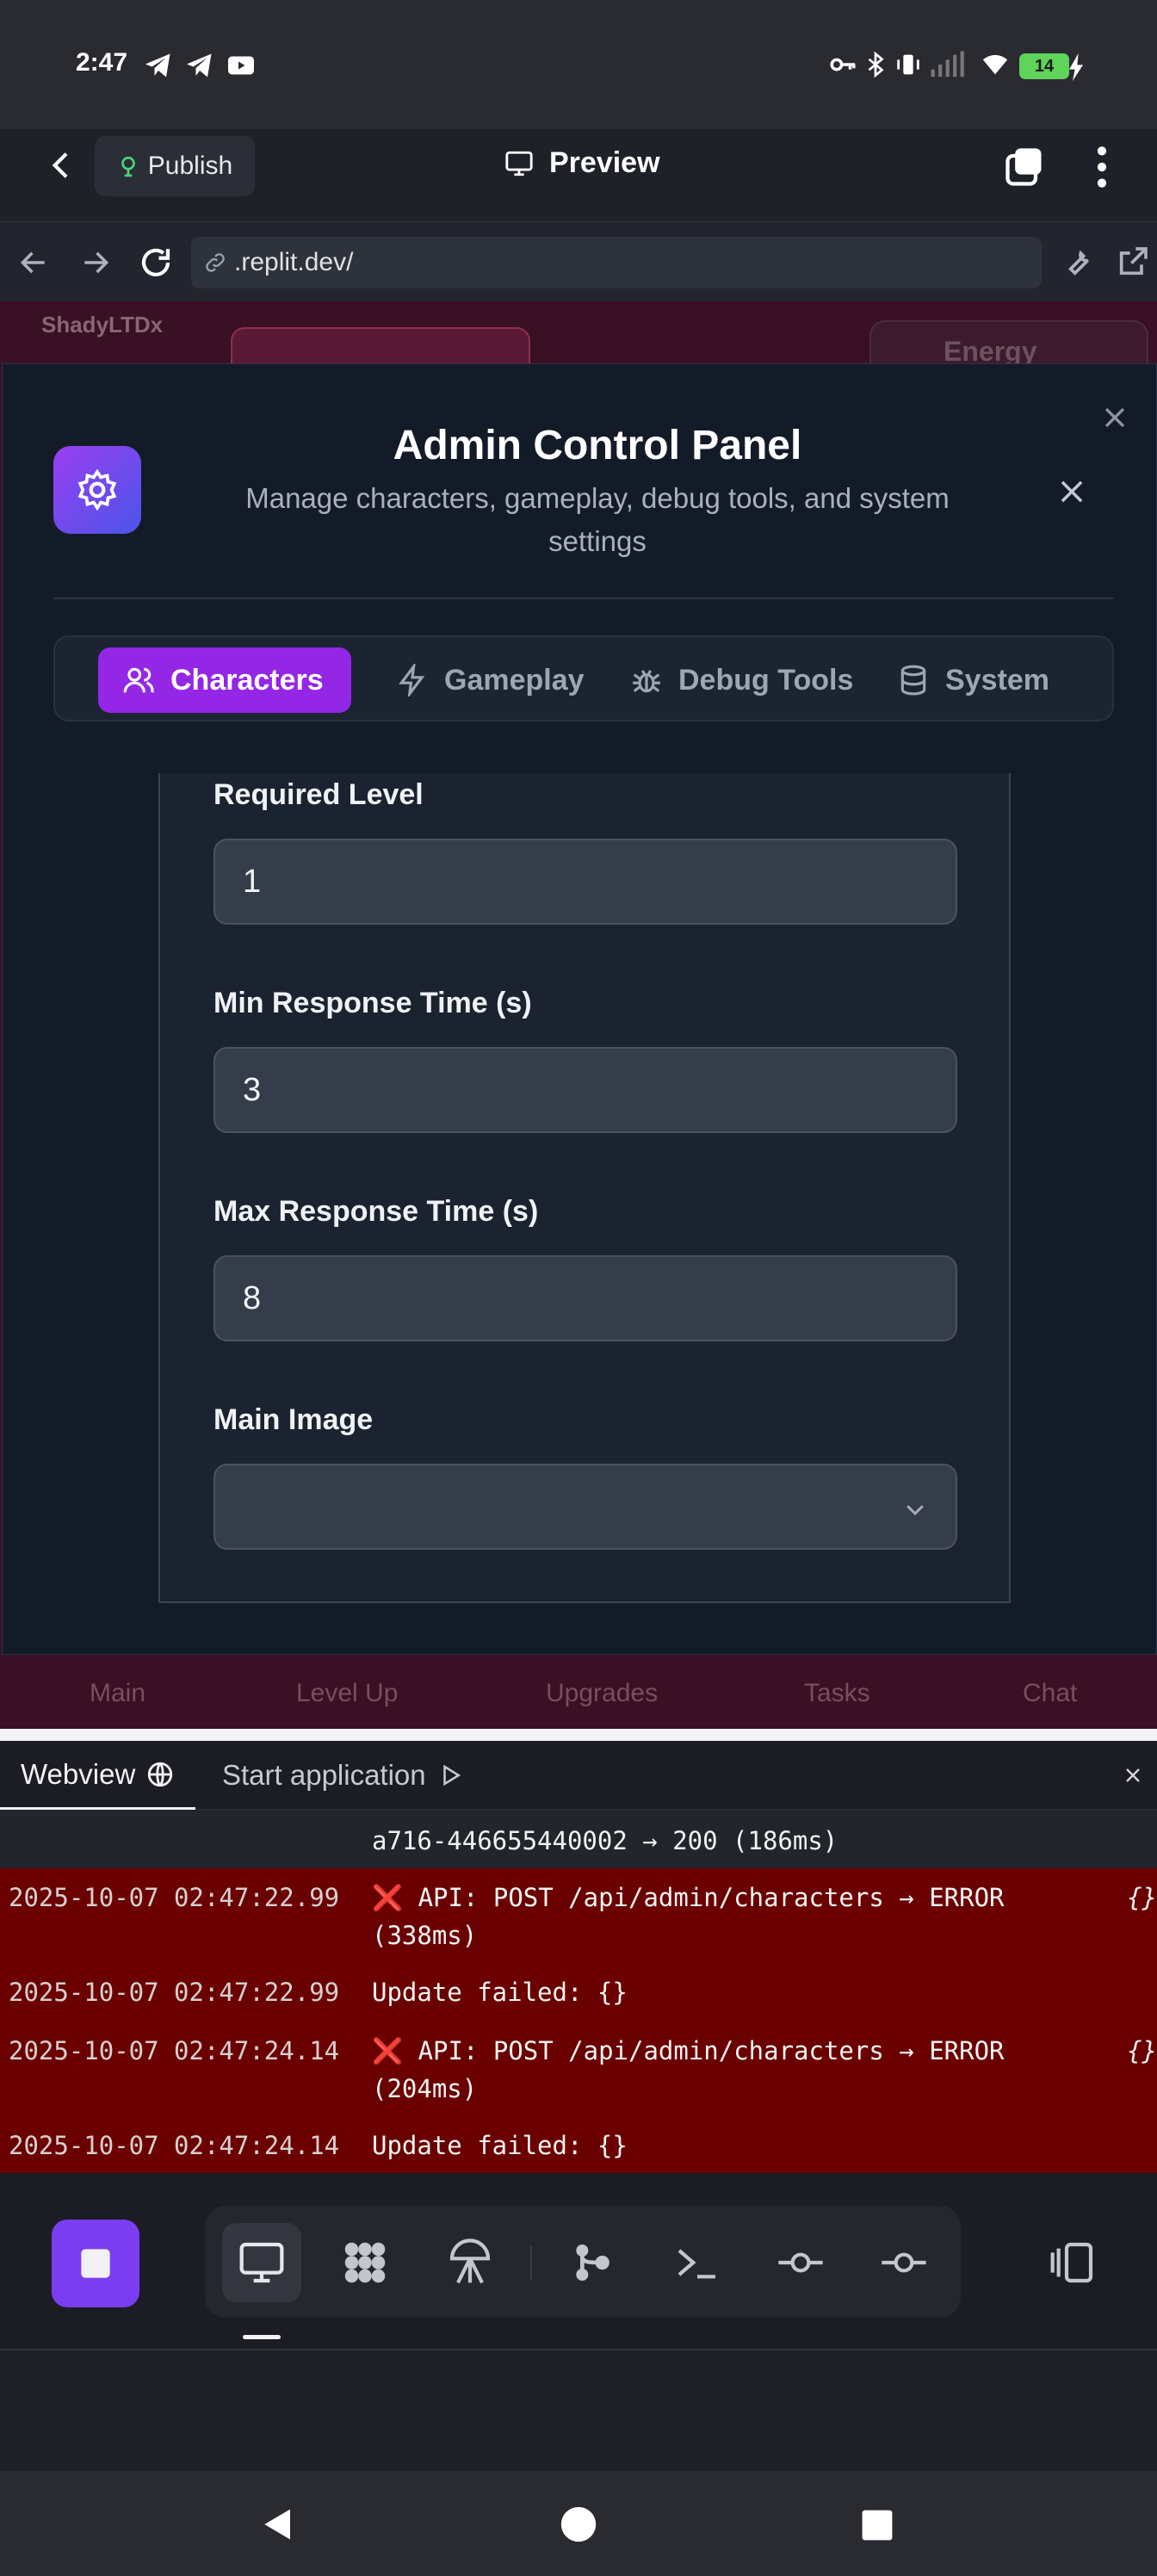 The width and height of the screenshot is (1157, 2576). I want to click on wrench-icon, so click(1078, 262).